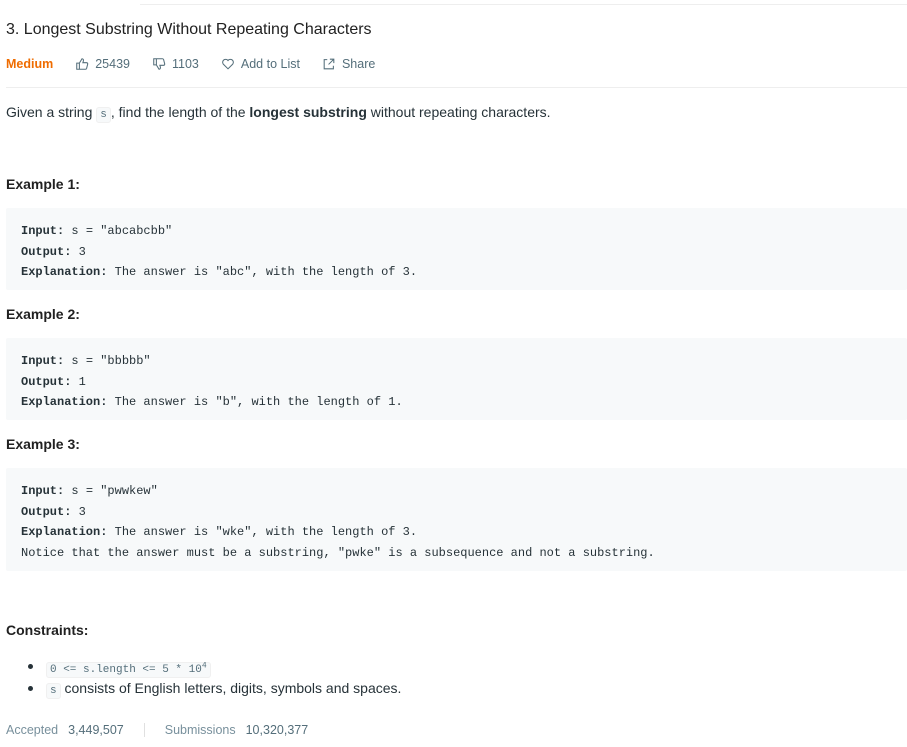  What do you see at coordinates (456, 87) in the screenshot?
I see `meta-divider` at bounding box center [456, 87].